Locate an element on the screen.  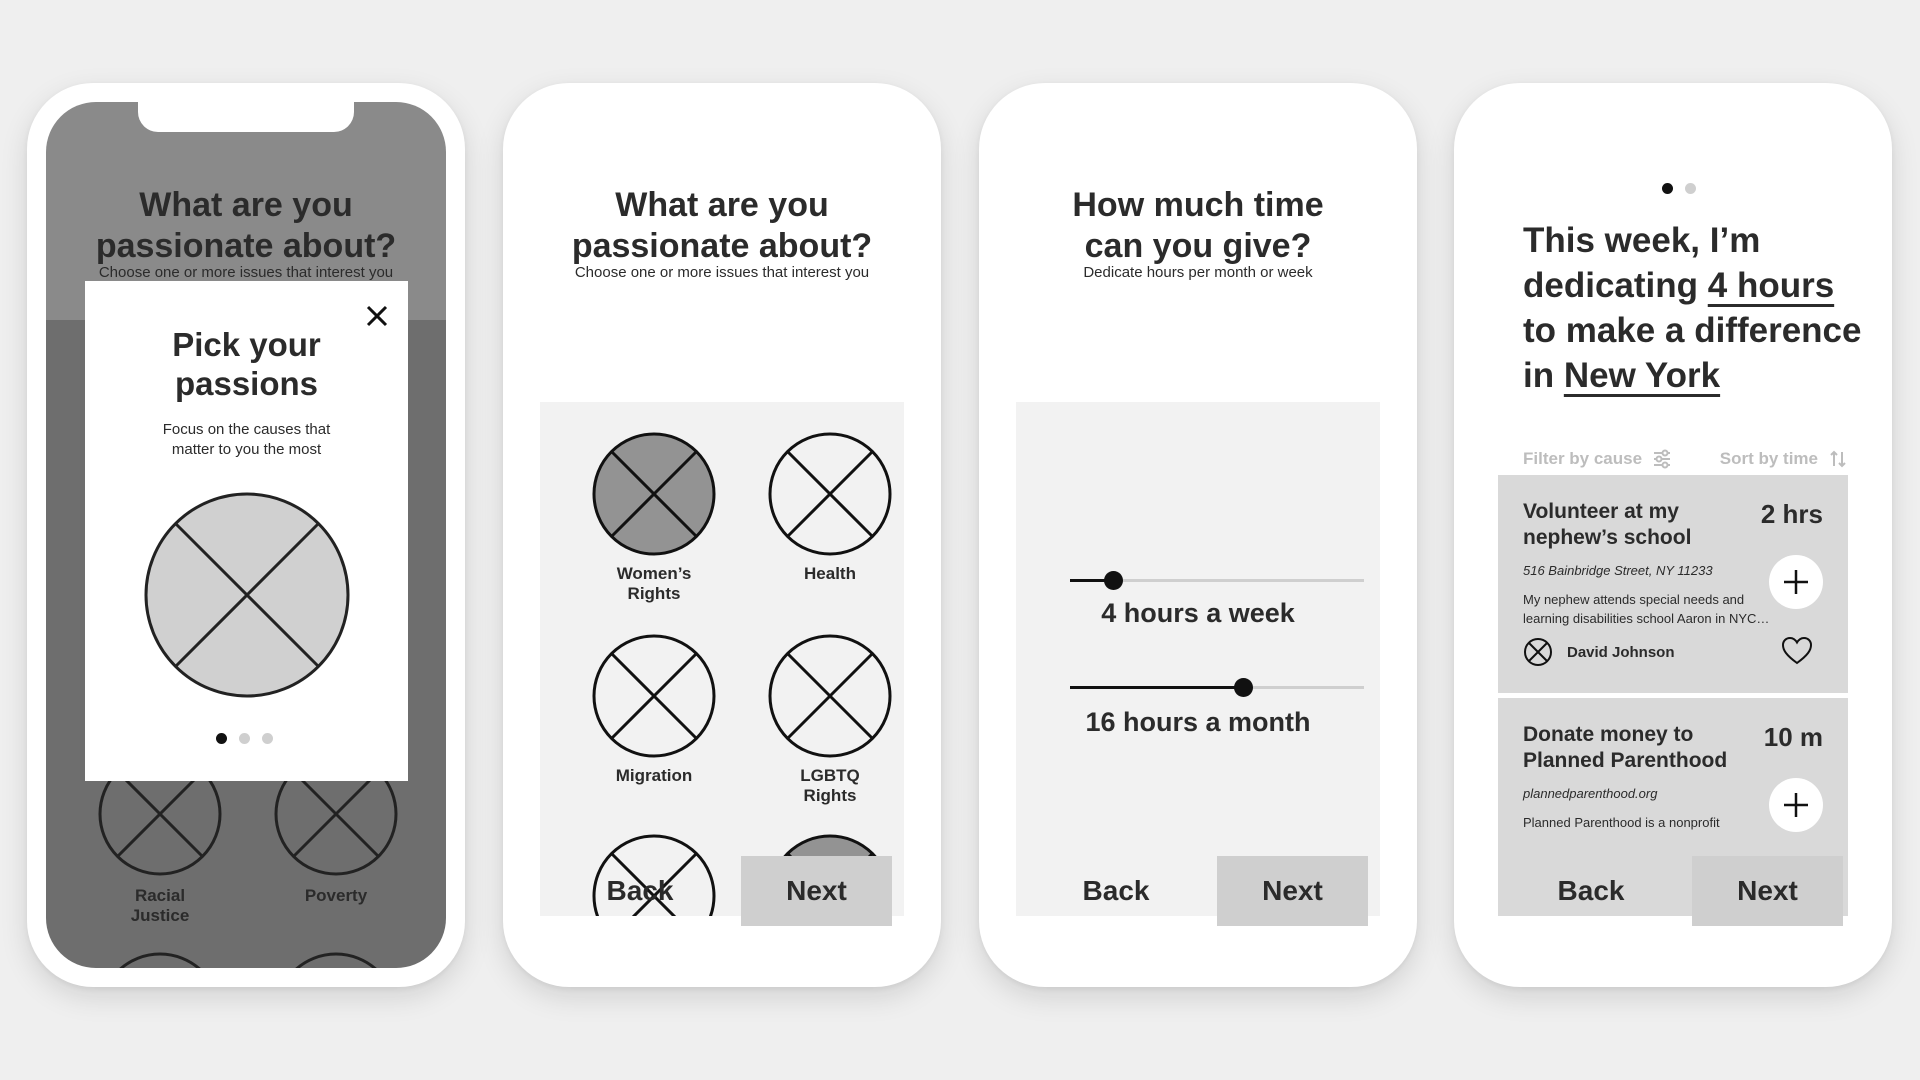
page-subtitle: Dedicate hours per month or week is located at coordinates (1198, 272).